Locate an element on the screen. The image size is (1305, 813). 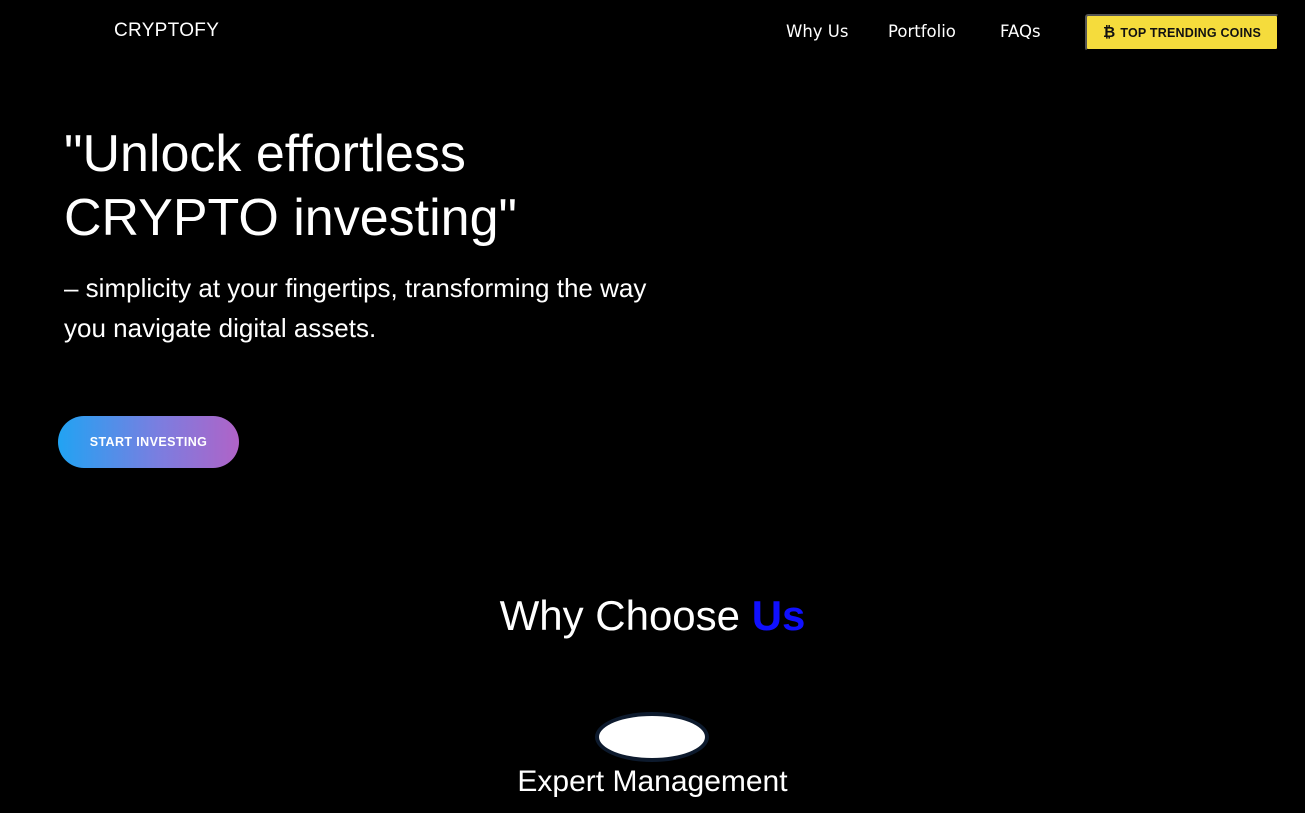
nav-link-portfolio: Portfolio is located at coordinates (922, 31).